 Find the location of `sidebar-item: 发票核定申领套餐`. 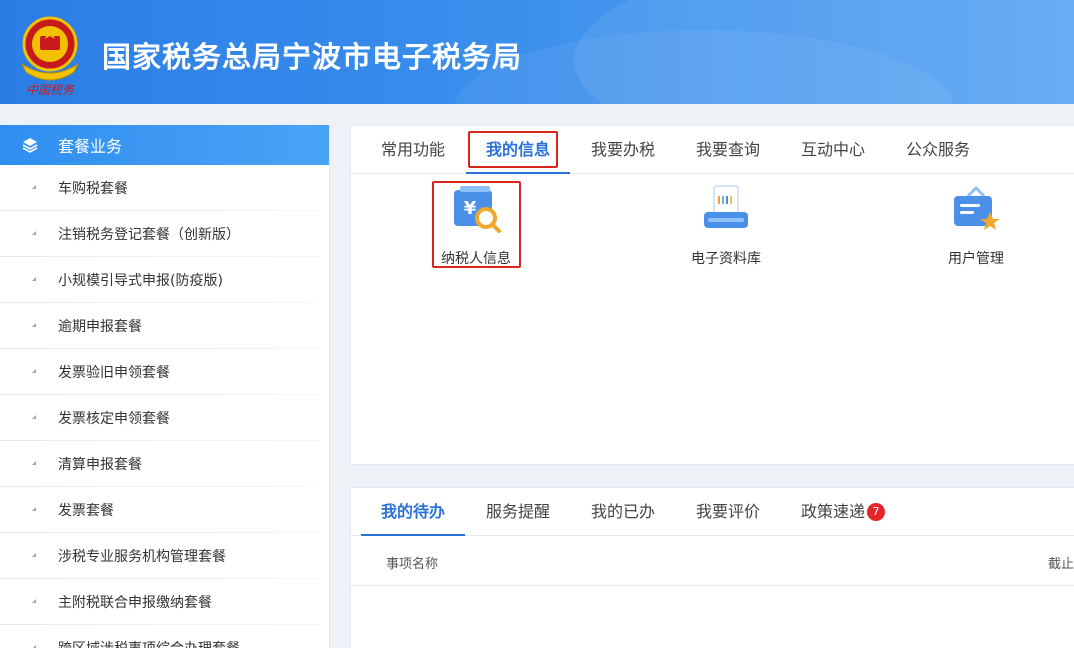

sidebar-item: 发票核定申领套餐 is located at coordinates (164, 418).